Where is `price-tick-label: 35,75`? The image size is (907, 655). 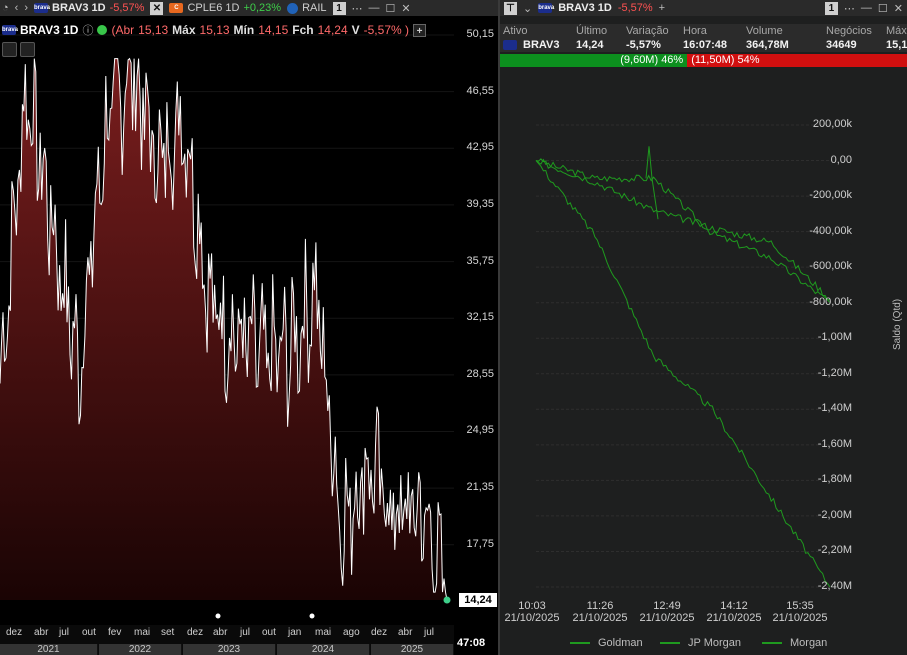
price-tick-label: 35,75 is located at coordinates (480, 260).